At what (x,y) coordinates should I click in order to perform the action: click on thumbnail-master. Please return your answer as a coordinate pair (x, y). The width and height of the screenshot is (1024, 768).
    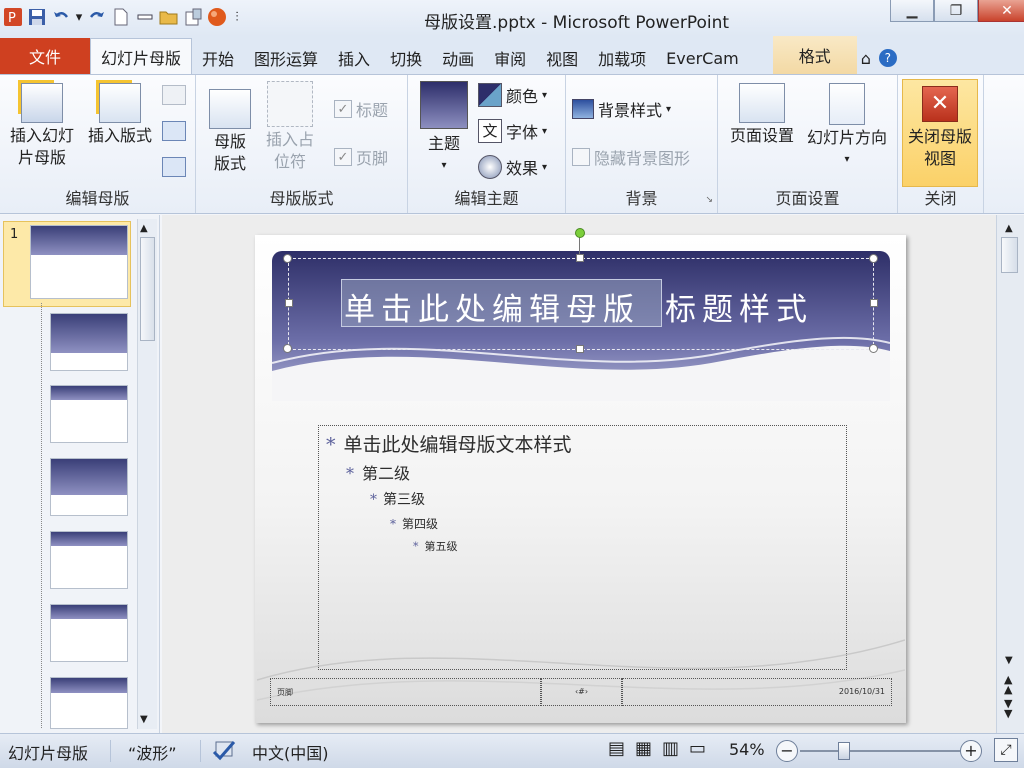
    Looking at the image, I should click on (79, 262).